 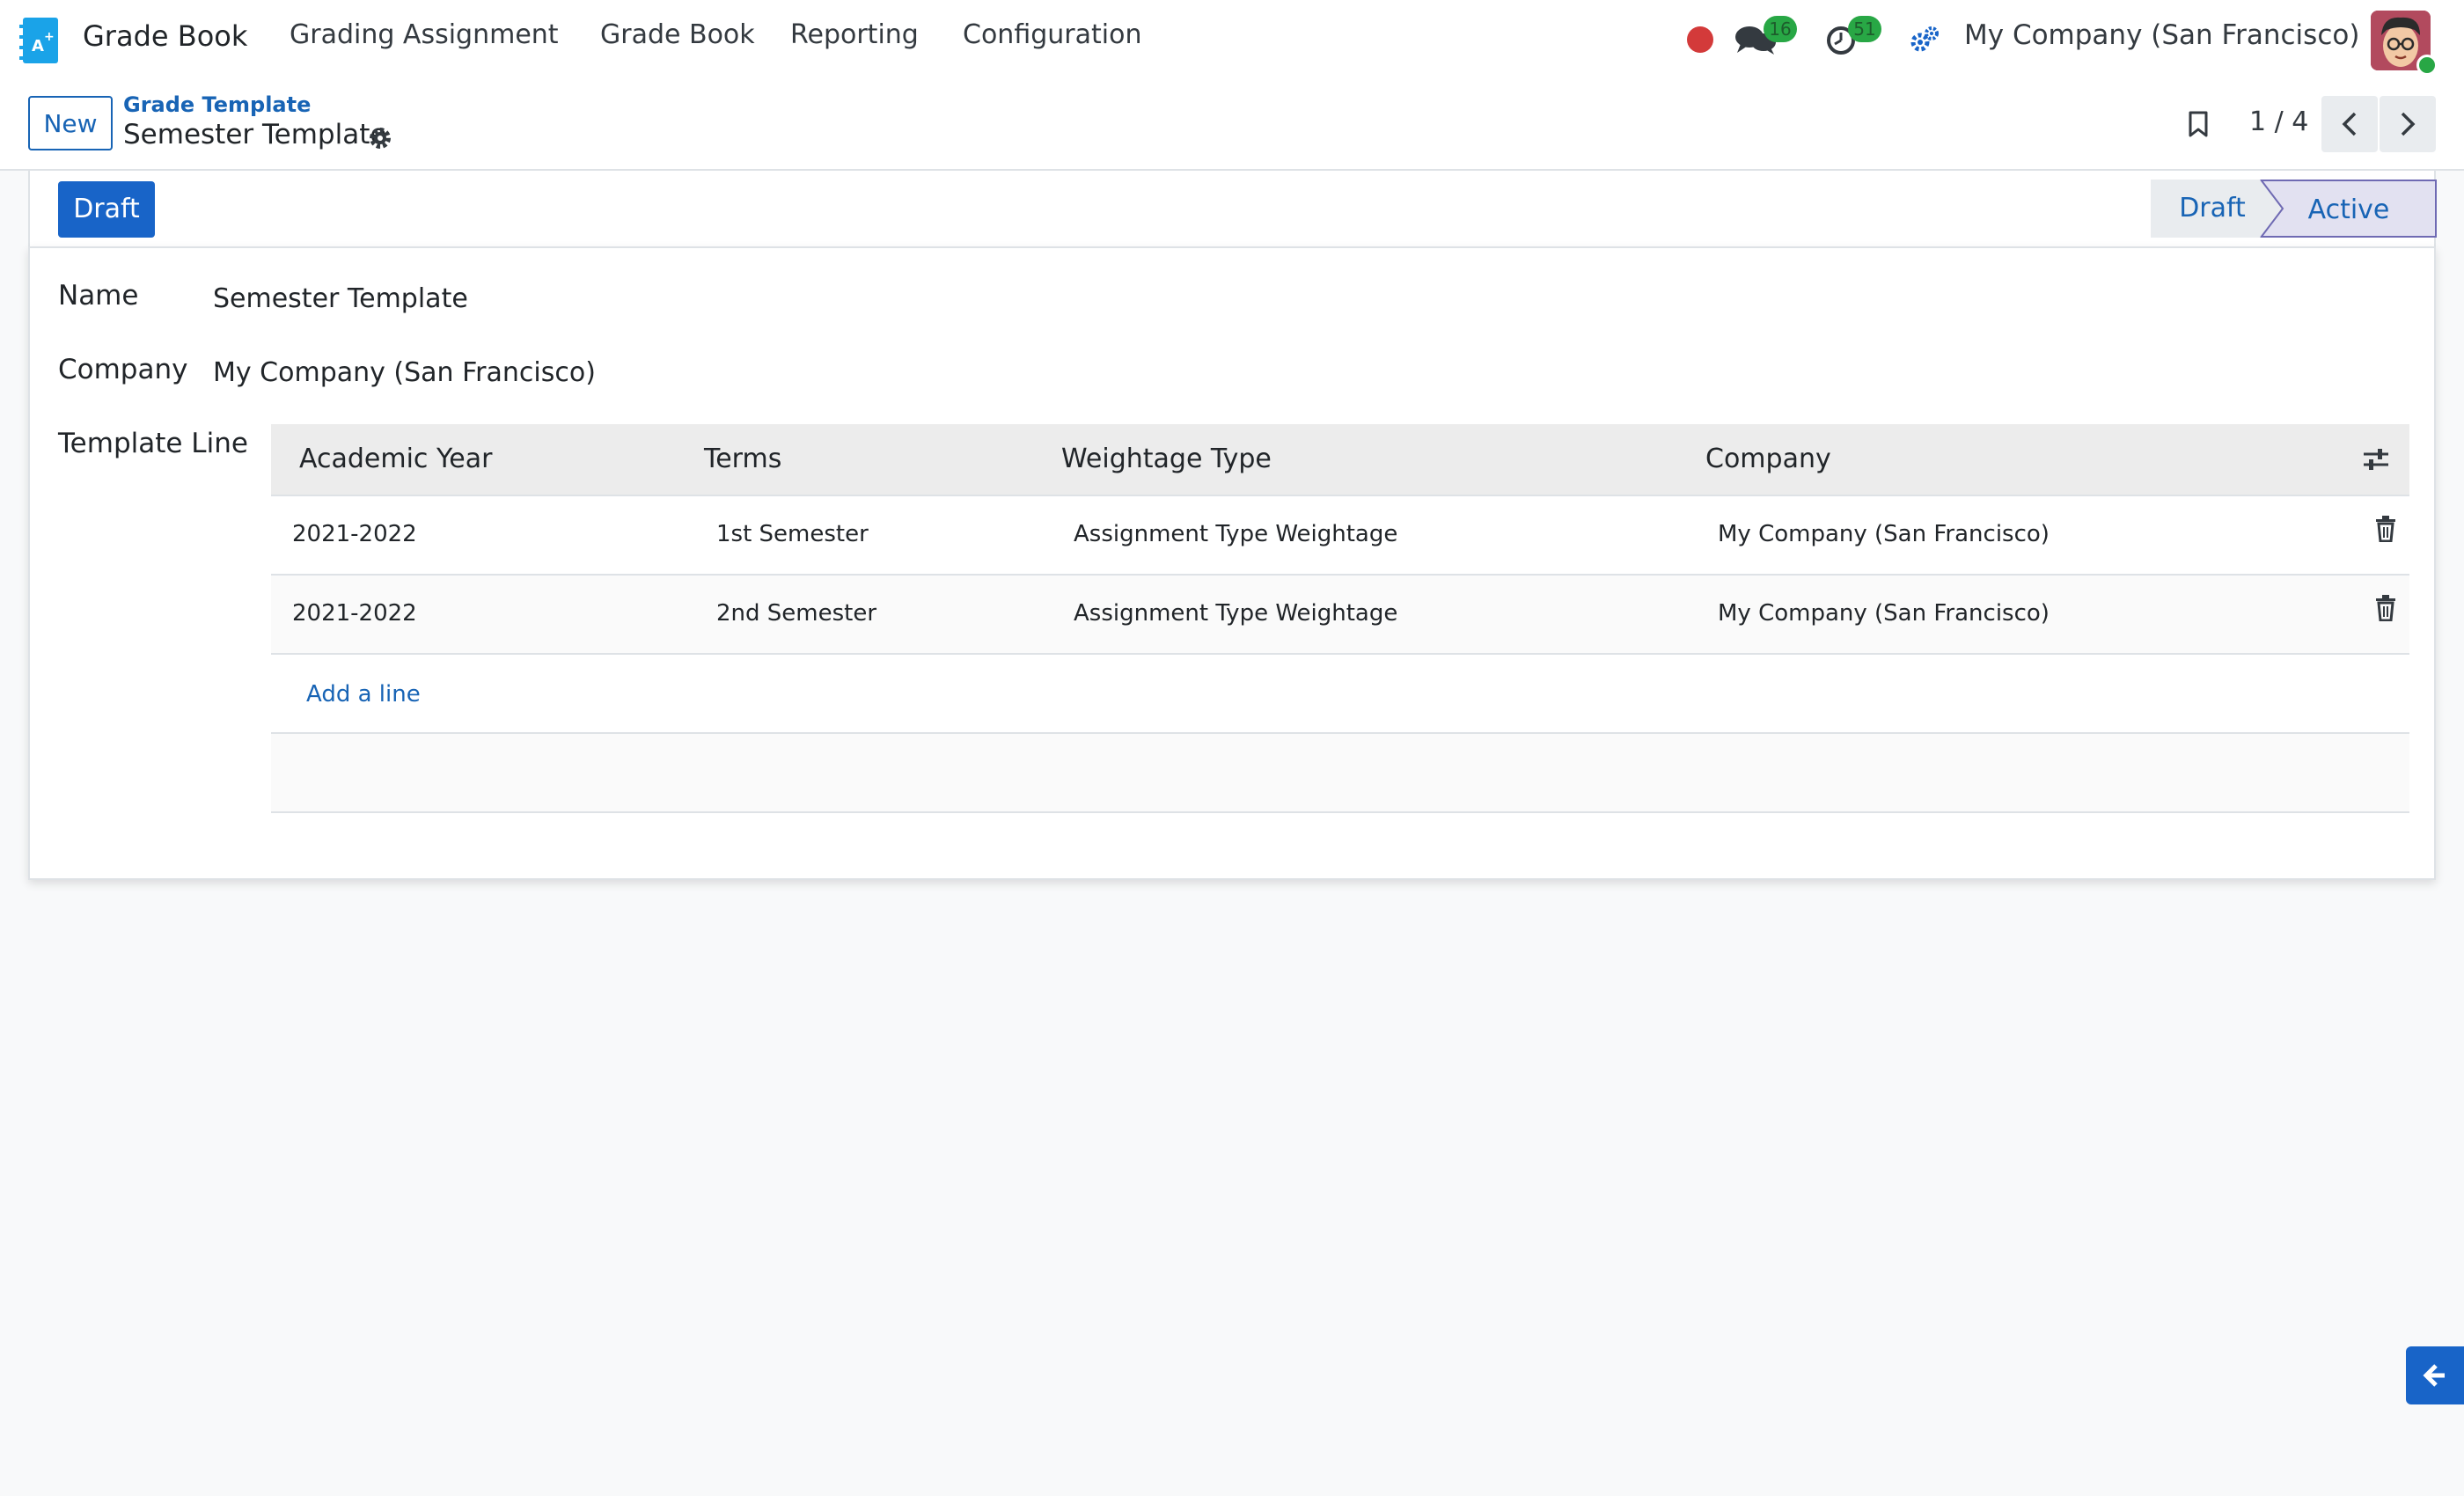 What do you see at coordinates (1864, 29) in the screenshot?
I see `activities-badge: 51` at bounding box center [1864, 29].